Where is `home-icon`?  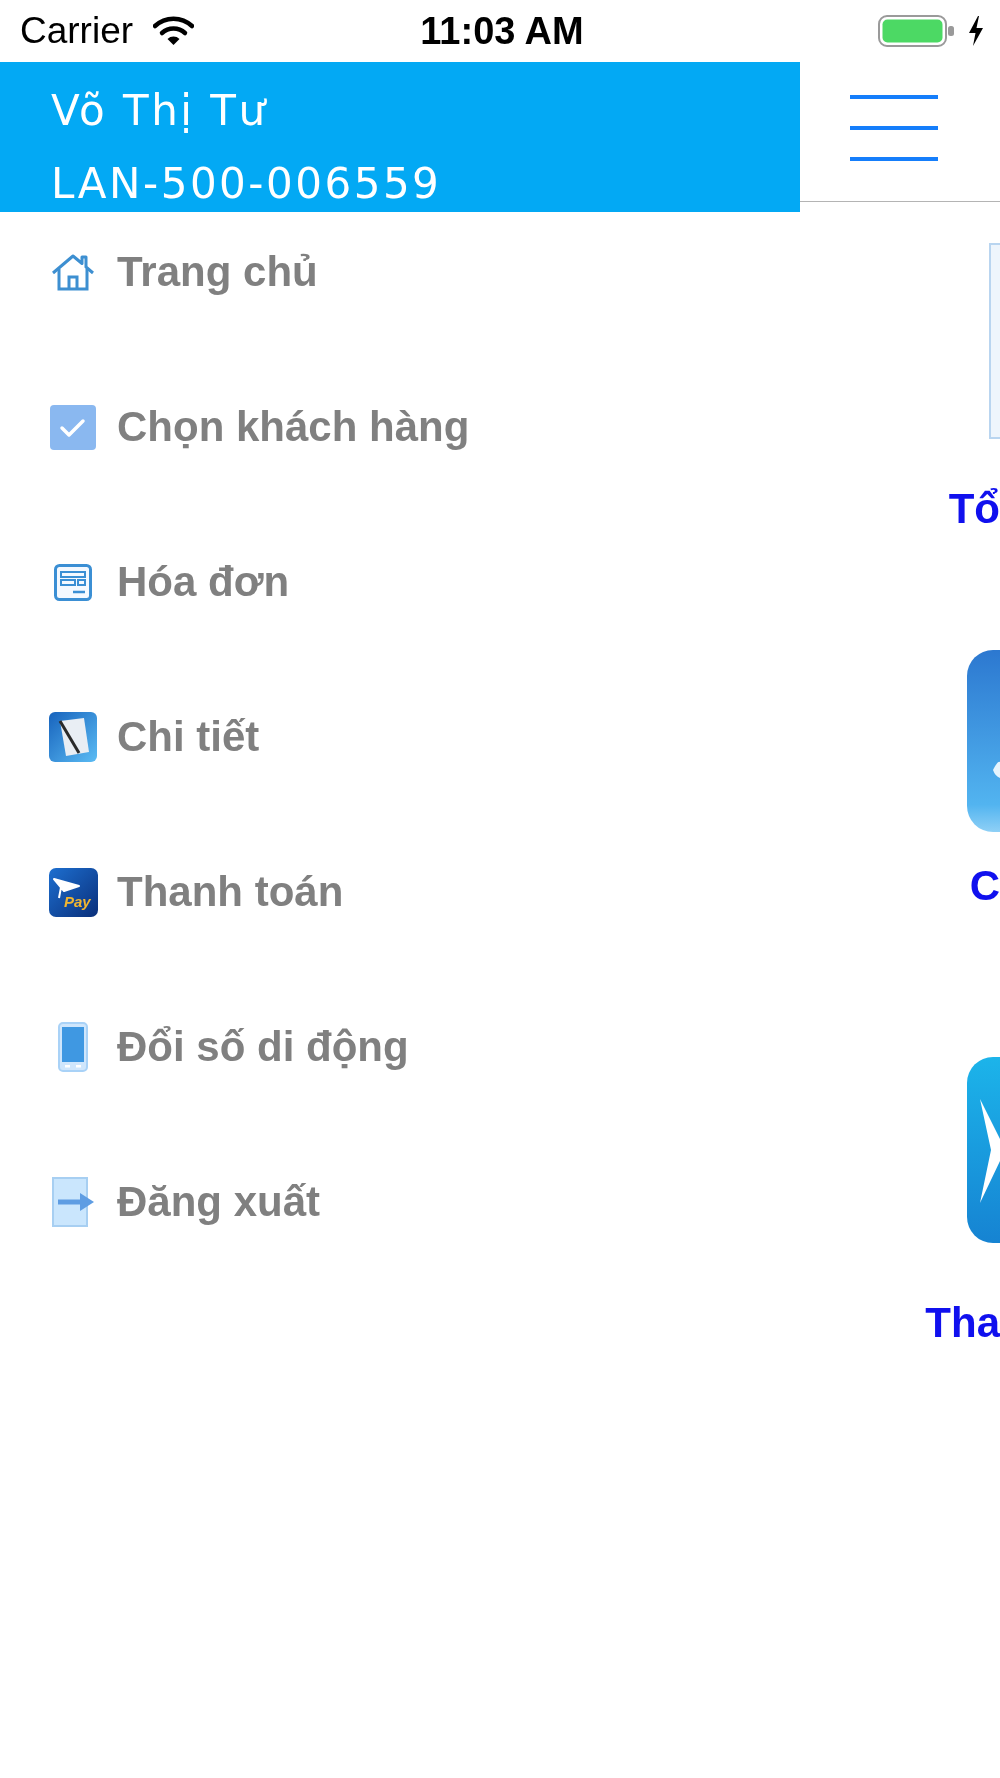
home-icon is located at coordinates (73, 272).